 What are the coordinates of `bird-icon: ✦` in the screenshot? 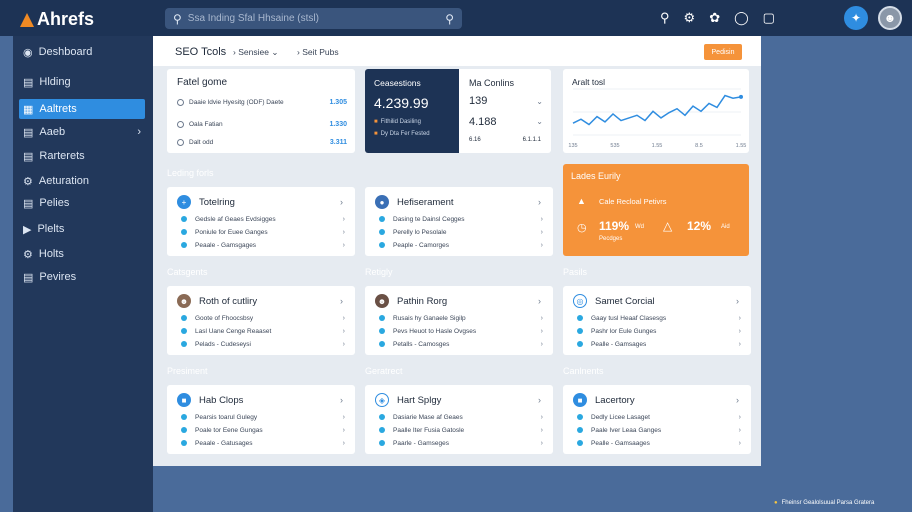 It's located at (856, 18).